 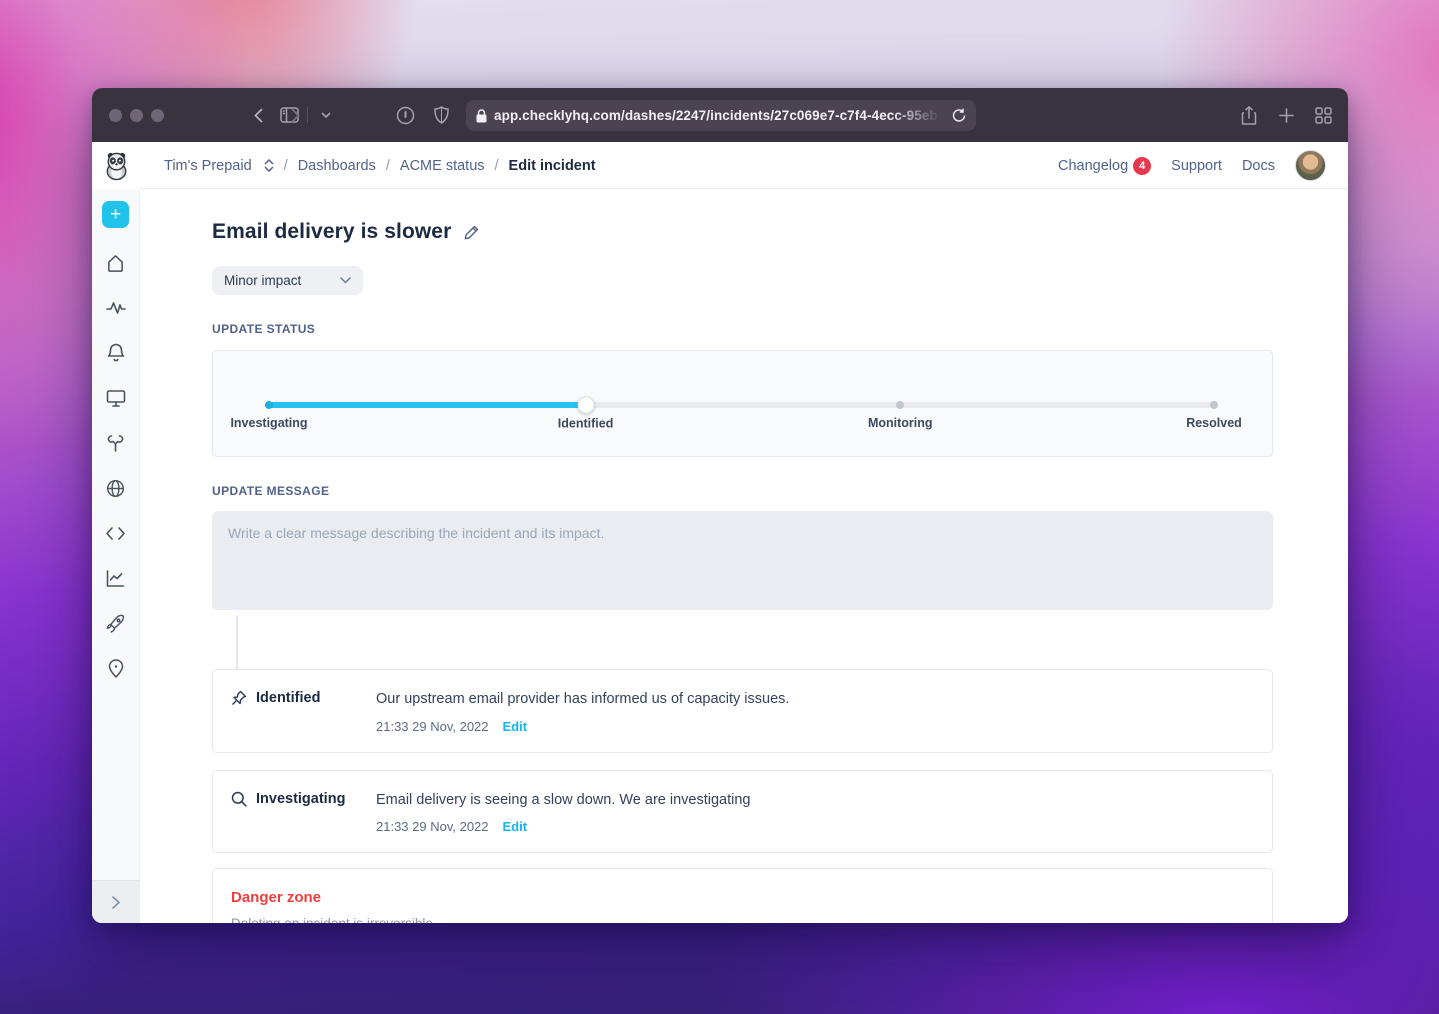 What do you see at coordinates (116, 398) in the screenshot?
I see `monitor-icon` at bounding box center [116, 398].